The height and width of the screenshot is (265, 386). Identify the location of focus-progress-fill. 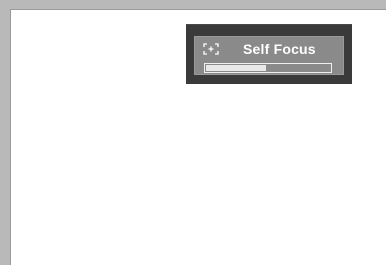
(236, 68).